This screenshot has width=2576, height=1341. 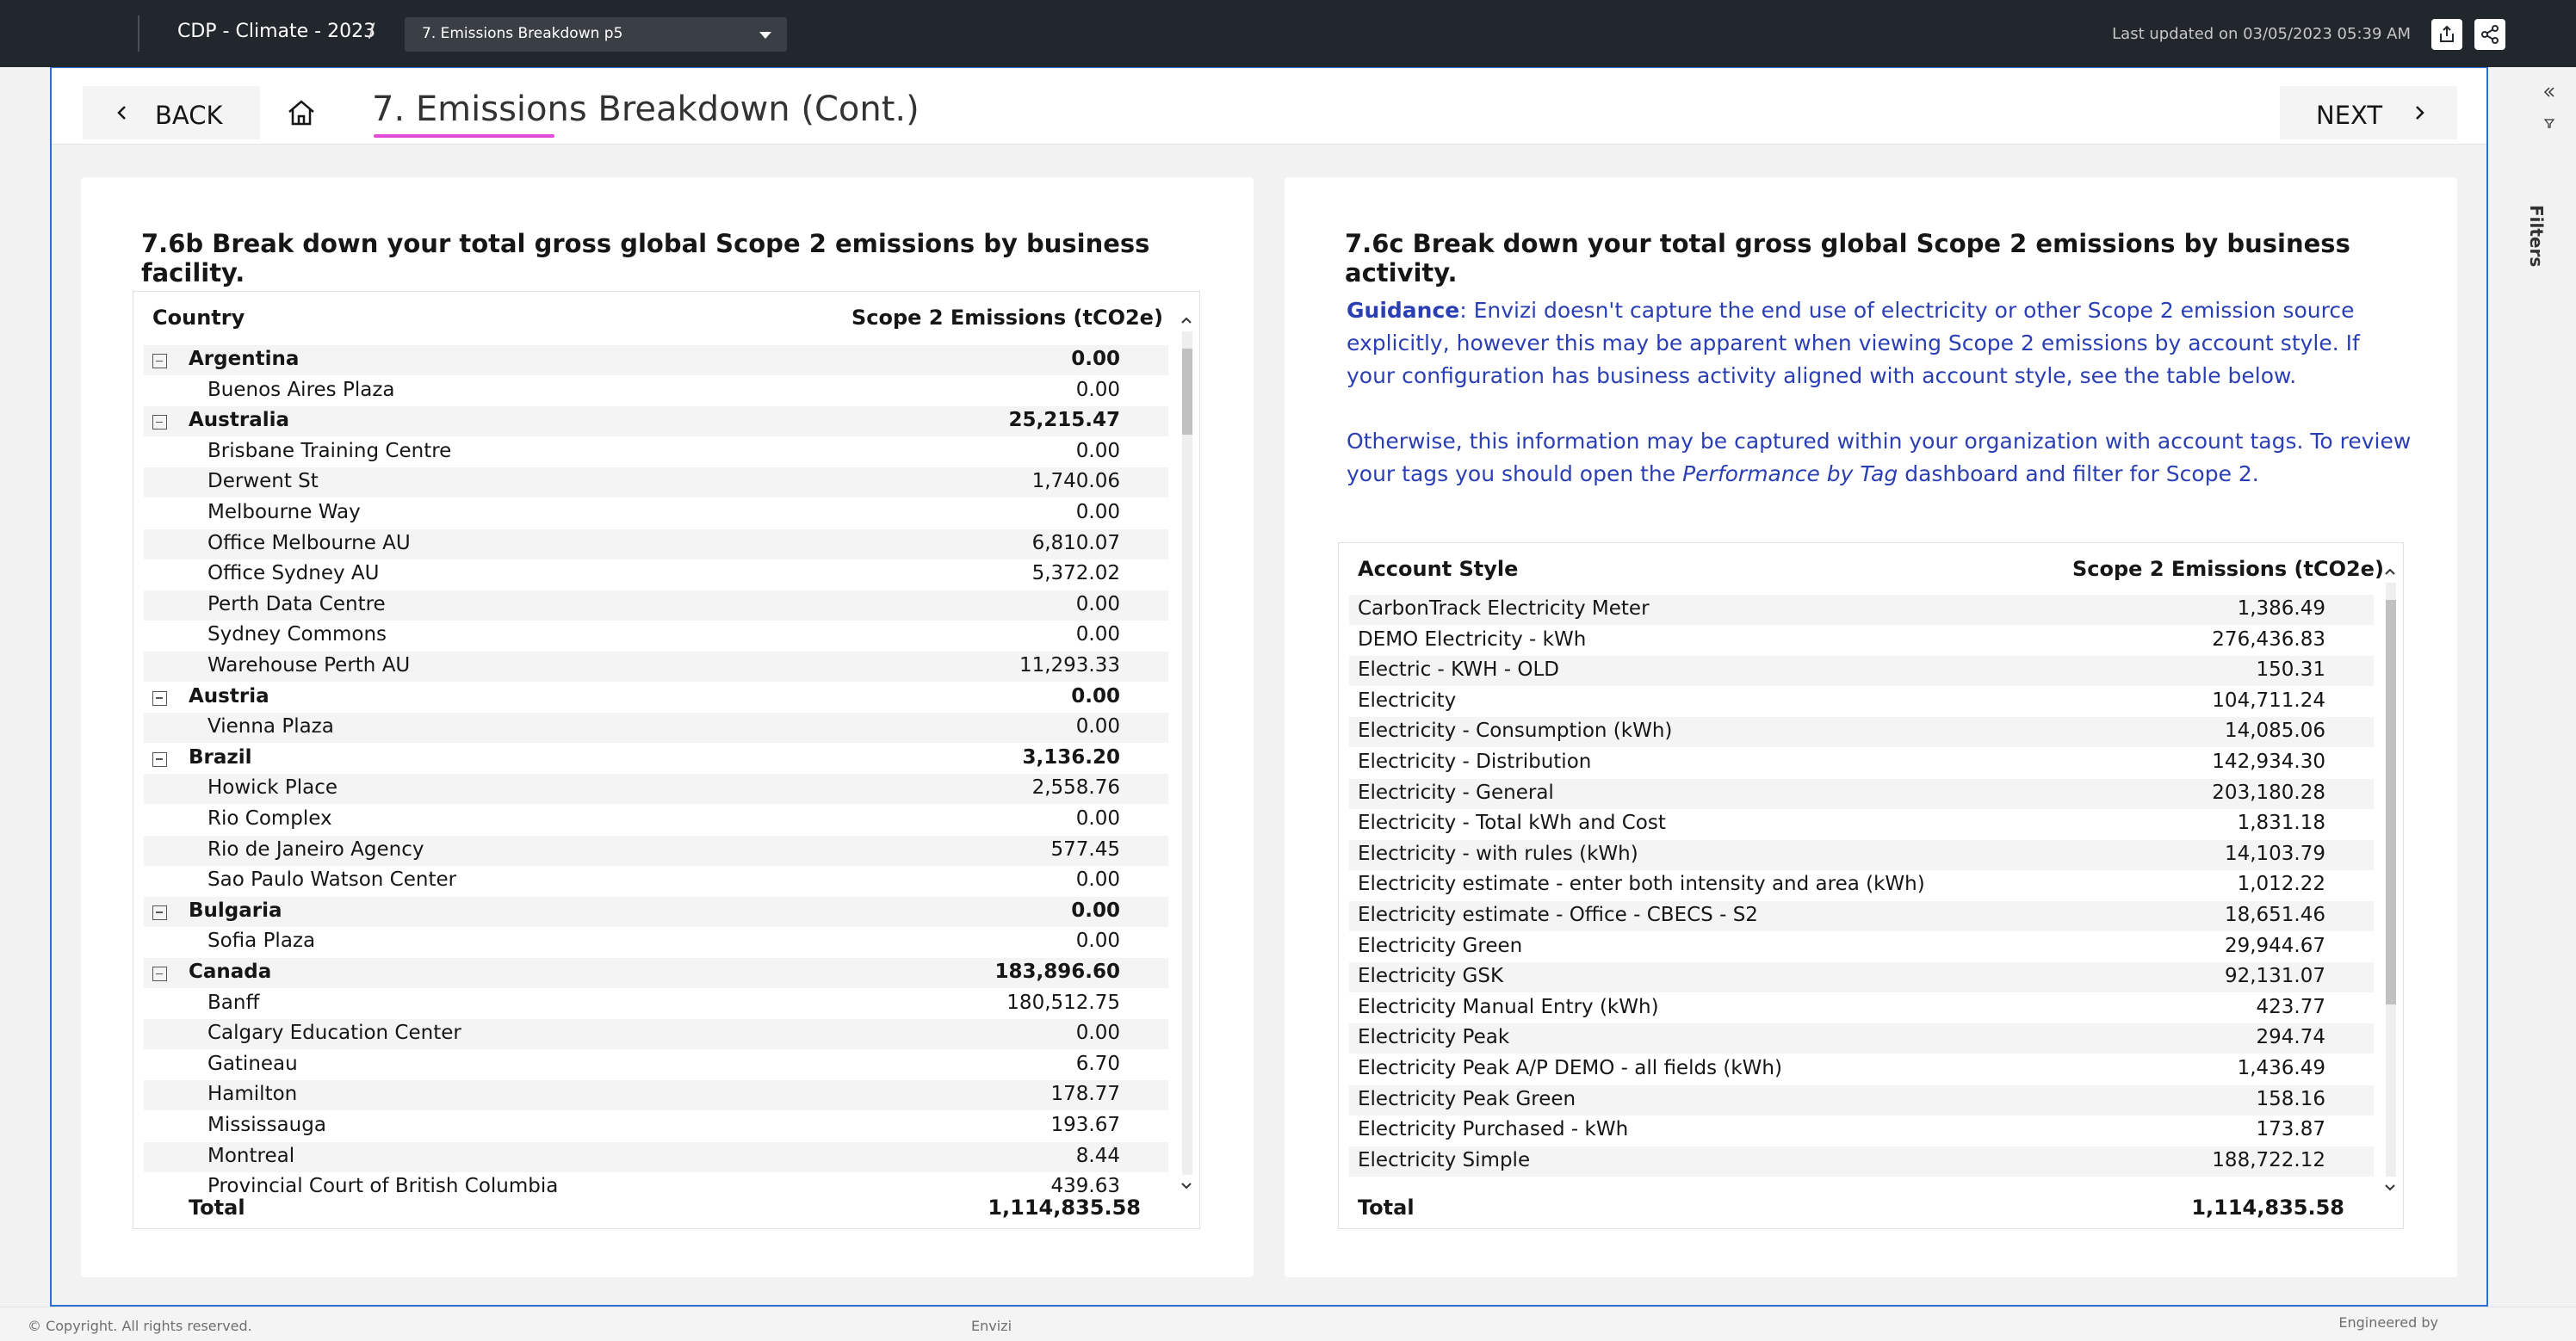 What do you see at coordinates (138, 33) in the screenshot?
I see `divider` at bounding box center [138, 33].